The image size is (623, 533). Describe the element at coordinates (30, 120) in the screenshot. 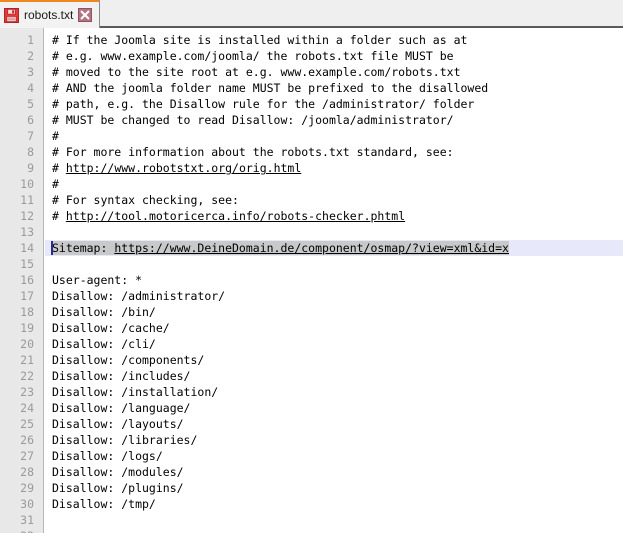

I see `line-number: 6` at that location.